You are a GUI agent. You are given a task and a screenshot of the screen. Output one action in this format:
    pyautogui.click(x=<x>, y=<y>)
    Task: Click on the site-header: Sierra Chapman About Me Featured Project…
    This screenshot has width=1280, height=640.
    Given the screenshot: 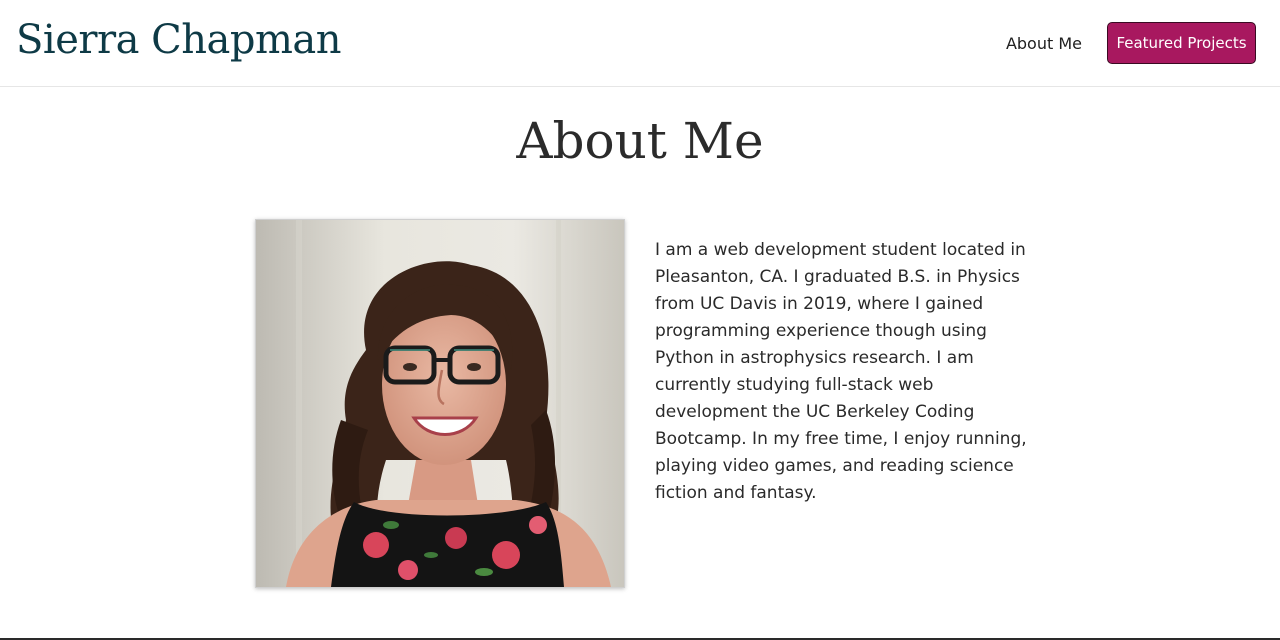 What is the action you would take?
    pyautogui.click(x=640, y=43)
    